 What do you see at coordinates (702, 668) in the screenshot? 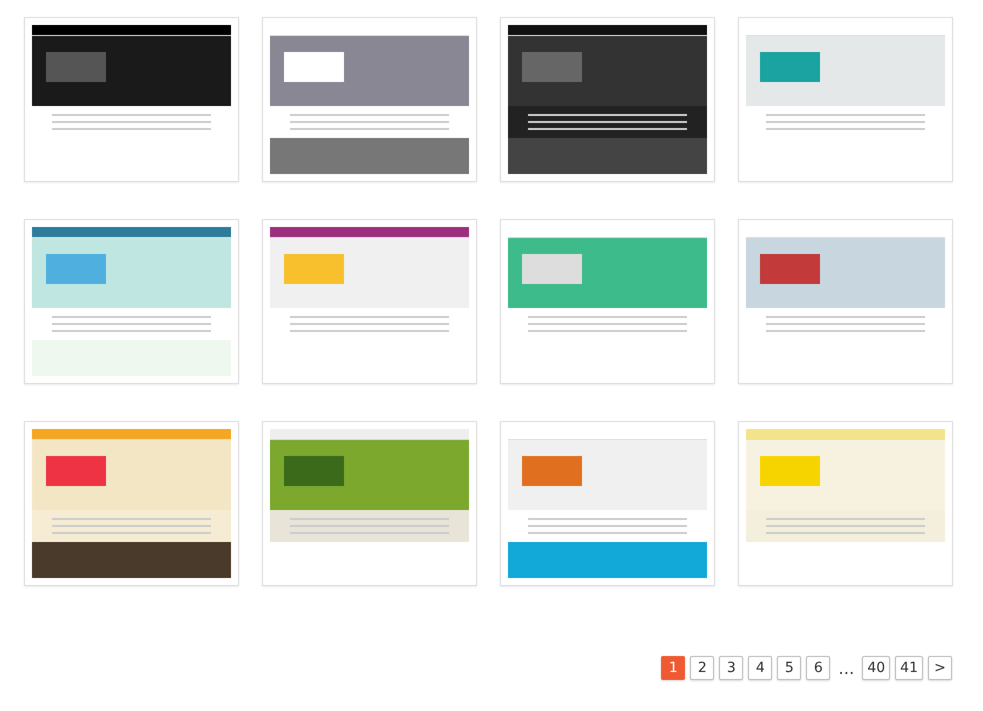
I see `page-button: 2` at bounding box center [702, 668].